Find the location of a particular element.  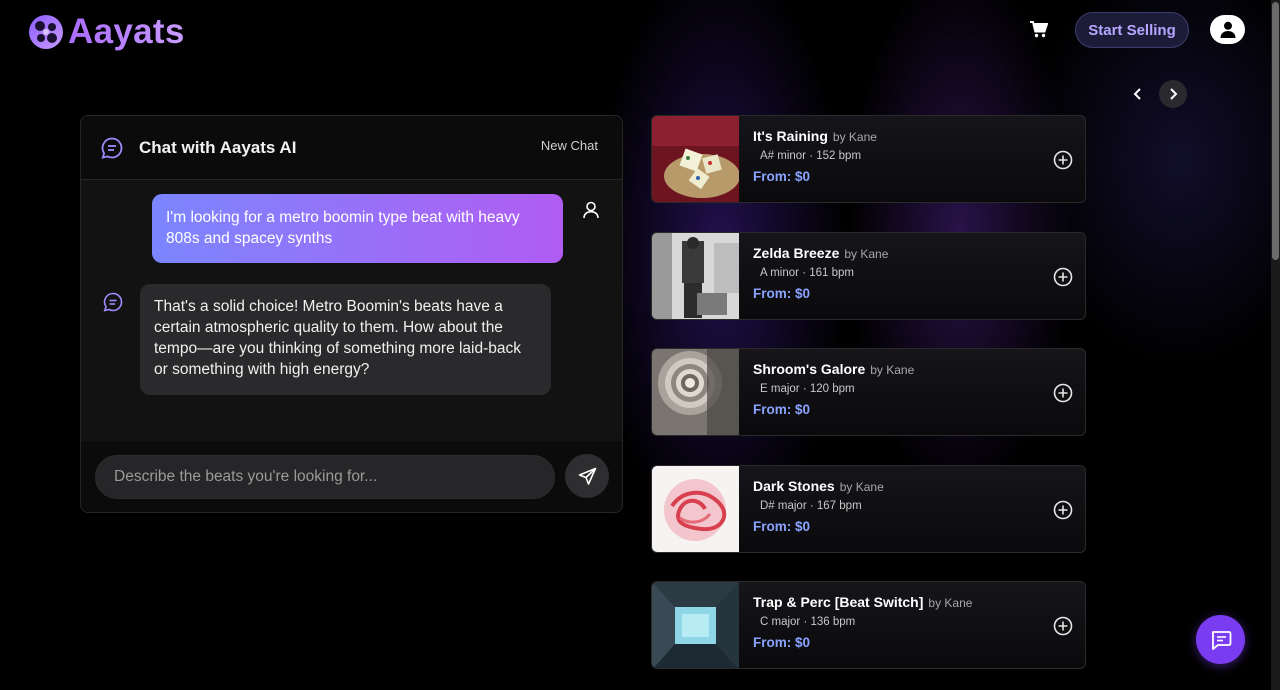

user-icon is located at coordinates (1227, 29).